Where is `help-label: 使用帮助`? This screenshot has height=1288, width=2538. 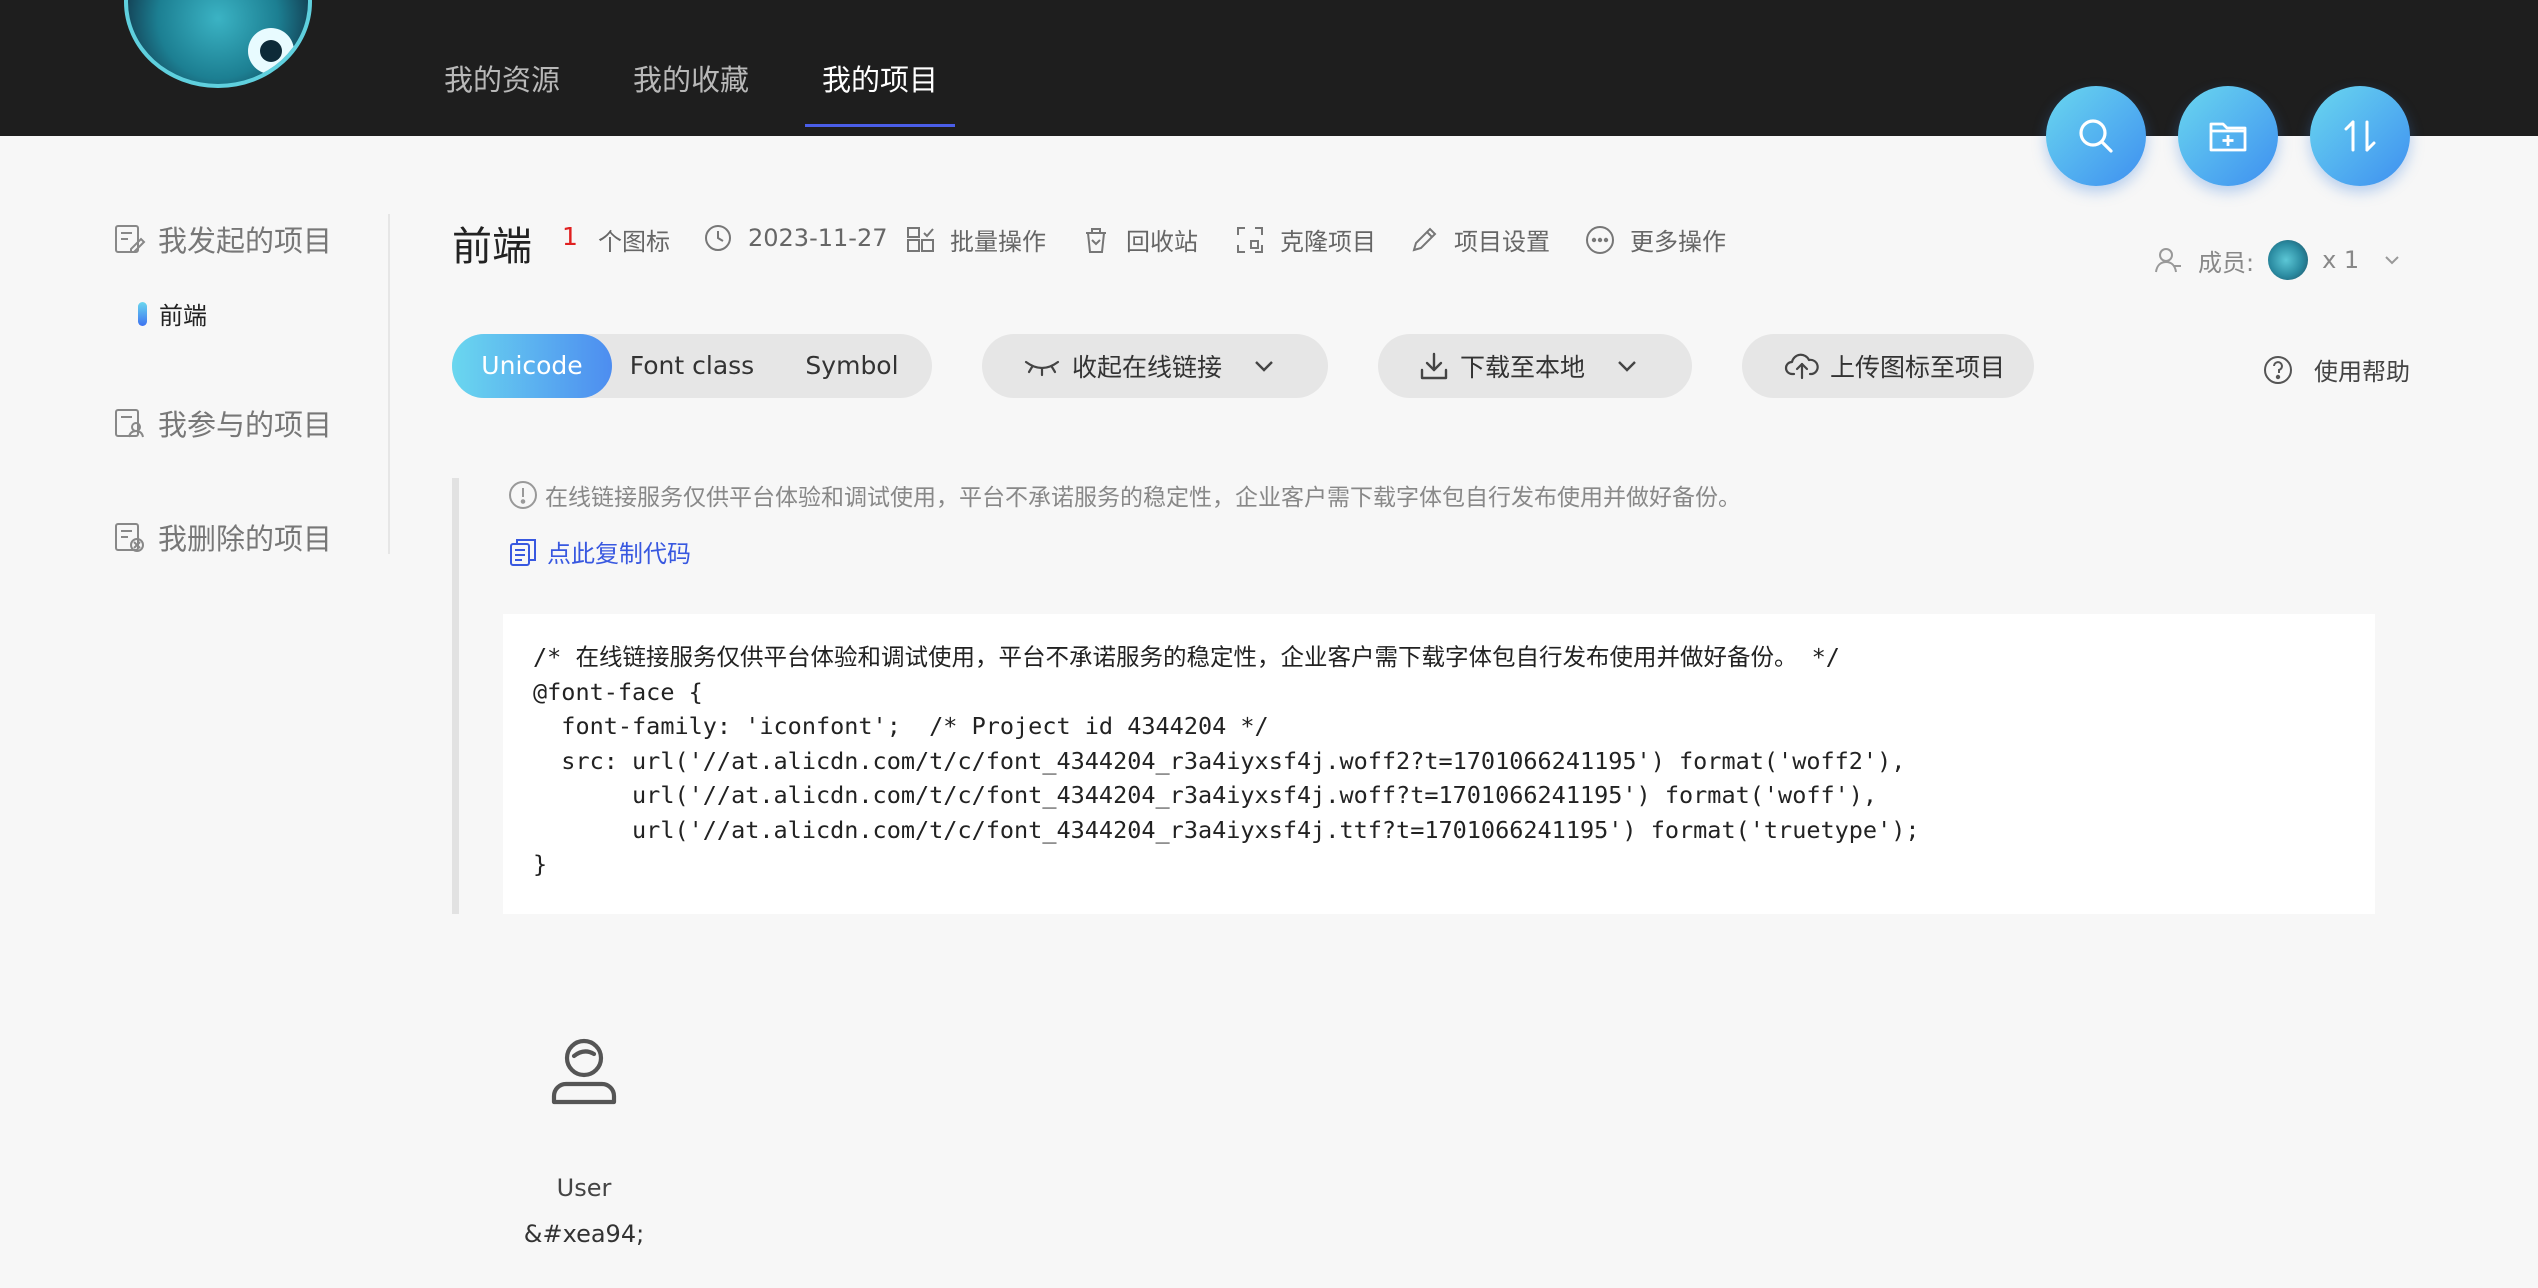 help-label: 使用帮助 is located at coordinates (2362, 372).